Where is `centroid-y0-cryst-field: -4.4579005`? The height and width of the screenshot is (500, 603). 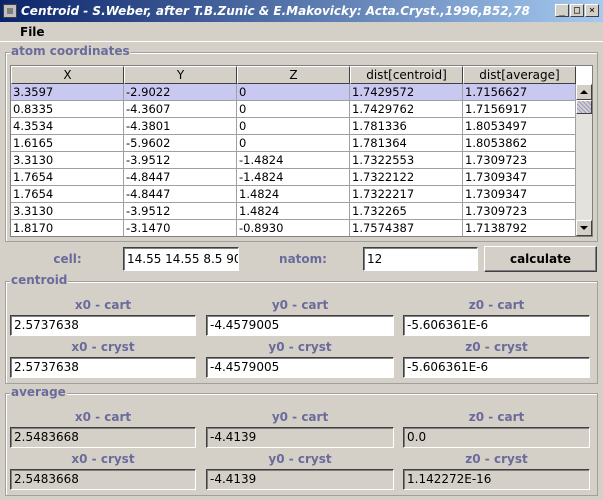 centroid-y0-cryst-field: -4.4579005 is located at coordinates (300, 367).